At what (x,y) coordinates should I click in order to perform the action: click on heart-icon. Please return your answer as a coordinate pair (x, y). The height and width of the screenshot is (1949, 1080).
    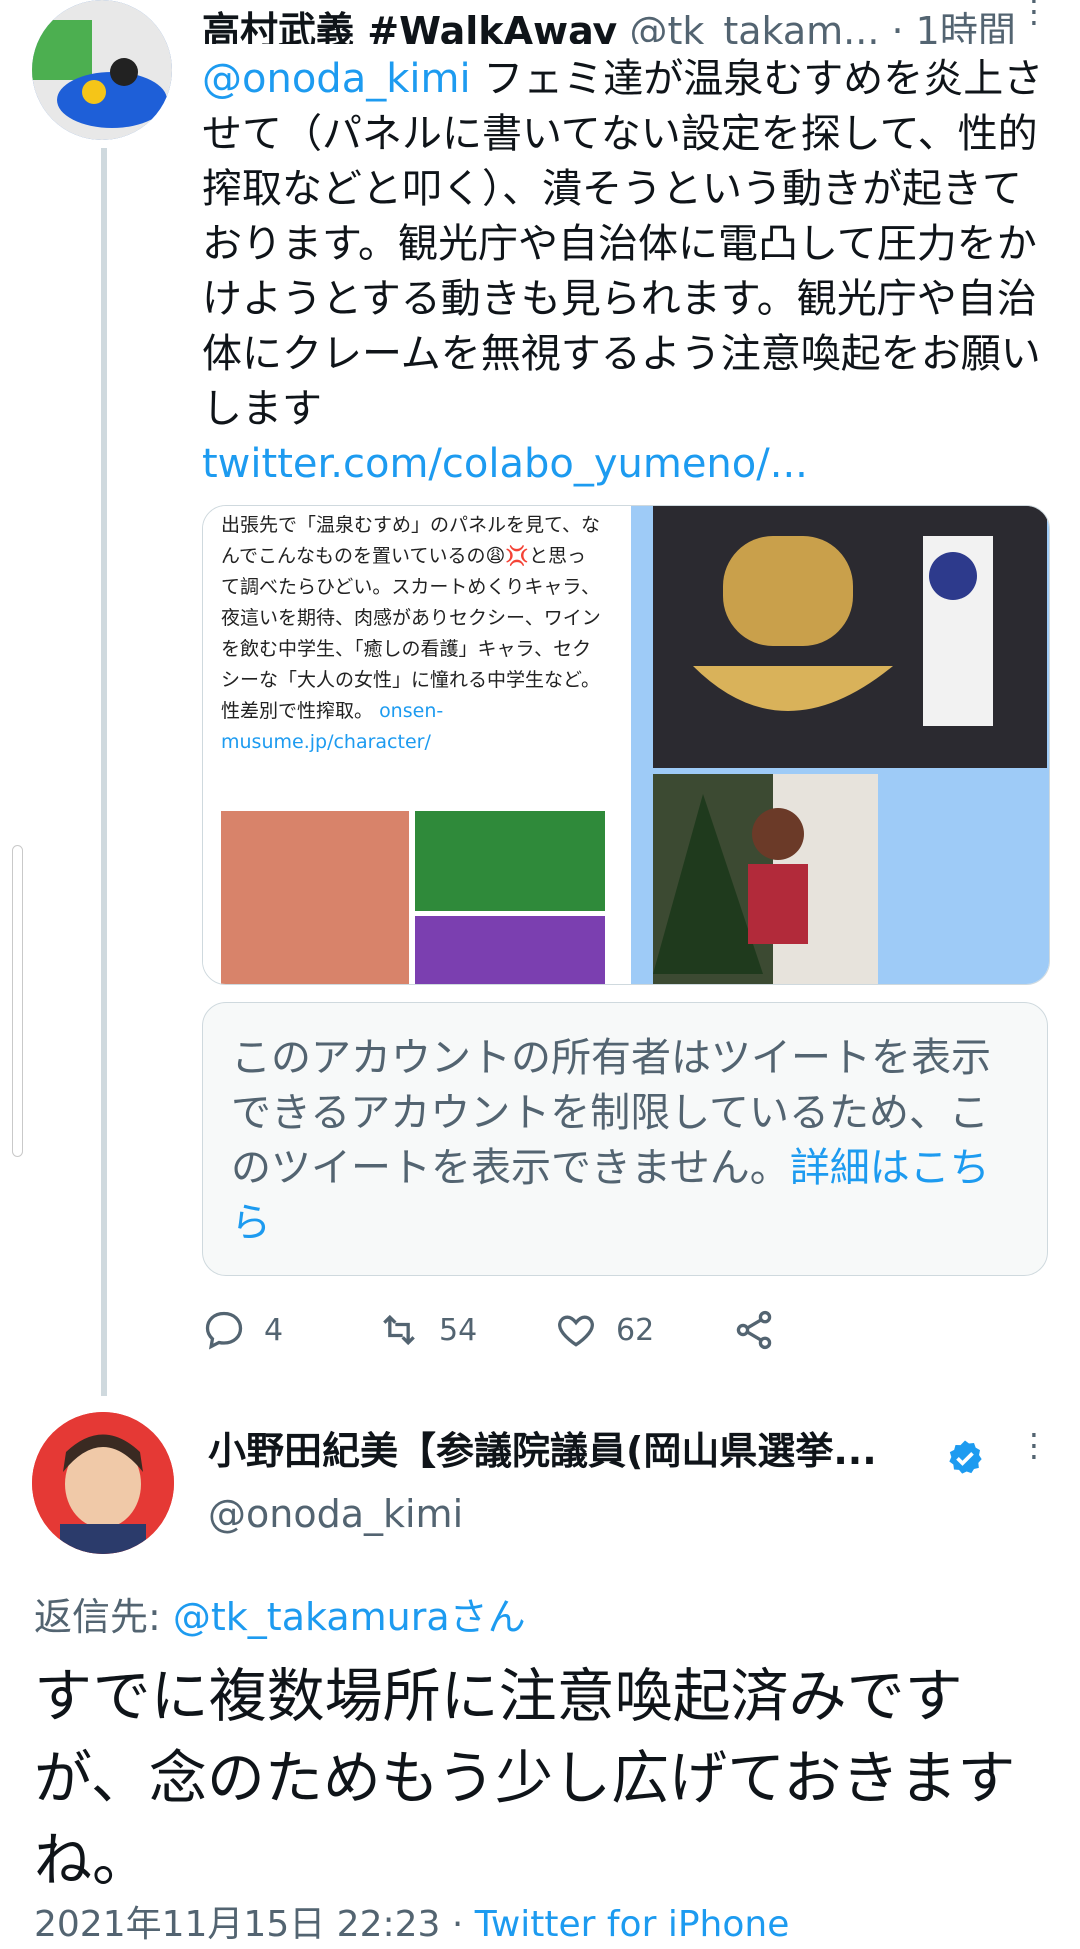
    Looking at the image, I should click on (576, 1331).